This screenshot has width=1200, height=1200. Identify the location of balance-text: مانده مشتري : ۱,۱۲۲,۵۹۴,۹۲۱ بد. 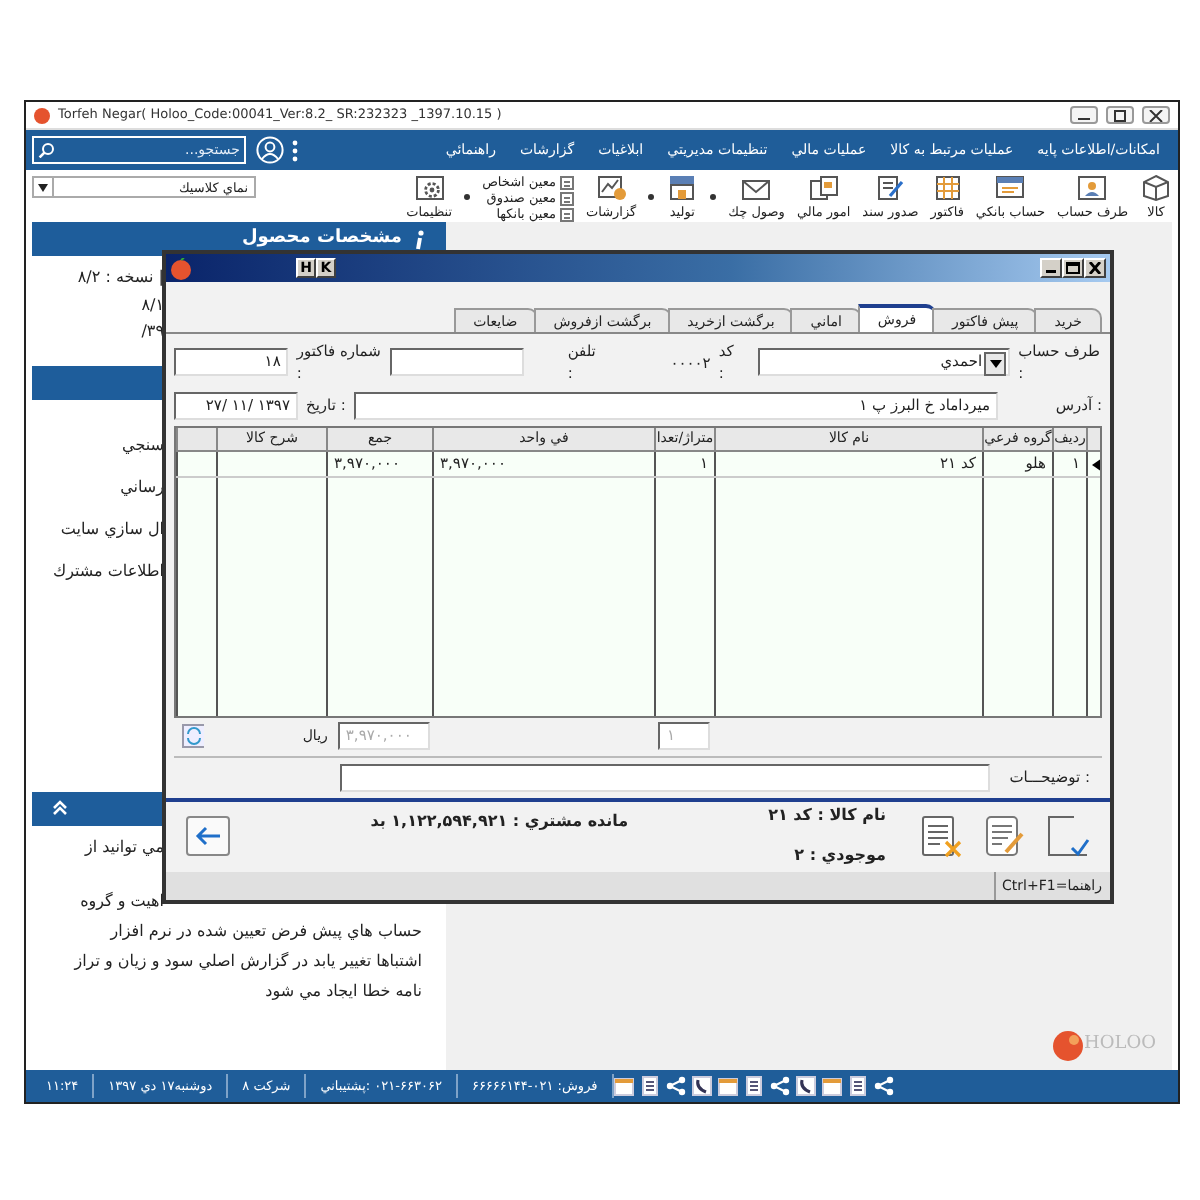
(499, 821).